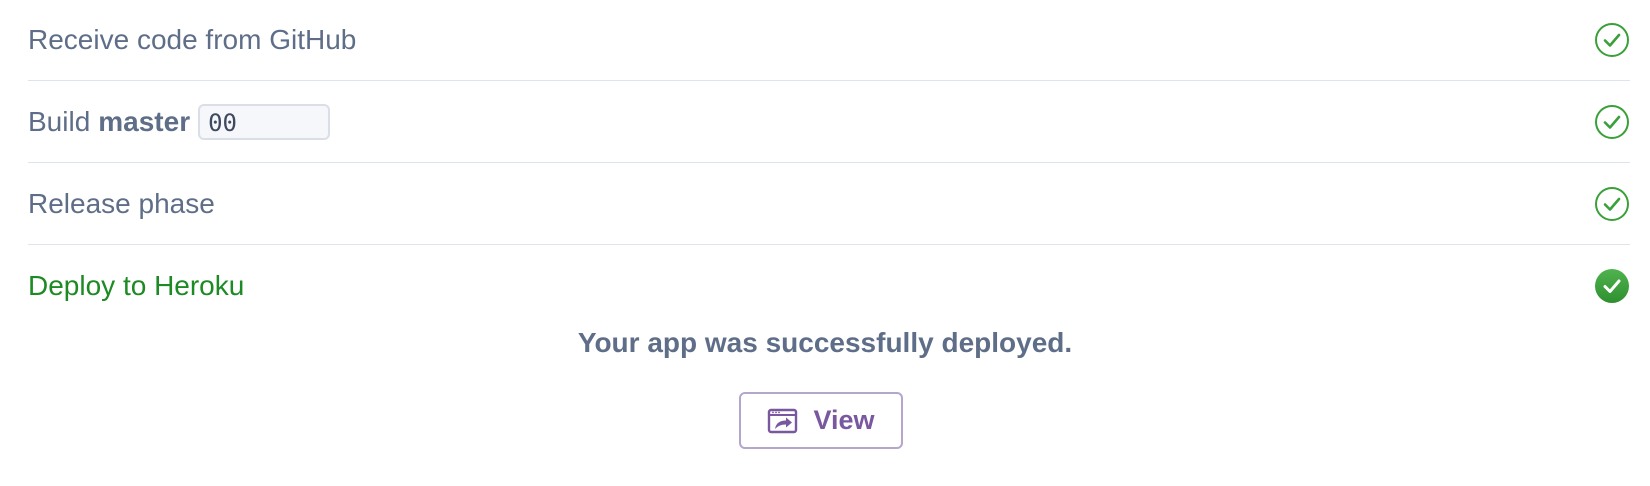  Describe the element at coordinates (121, 203) in the screenshot. I see `step-label: Release phase` at that location.